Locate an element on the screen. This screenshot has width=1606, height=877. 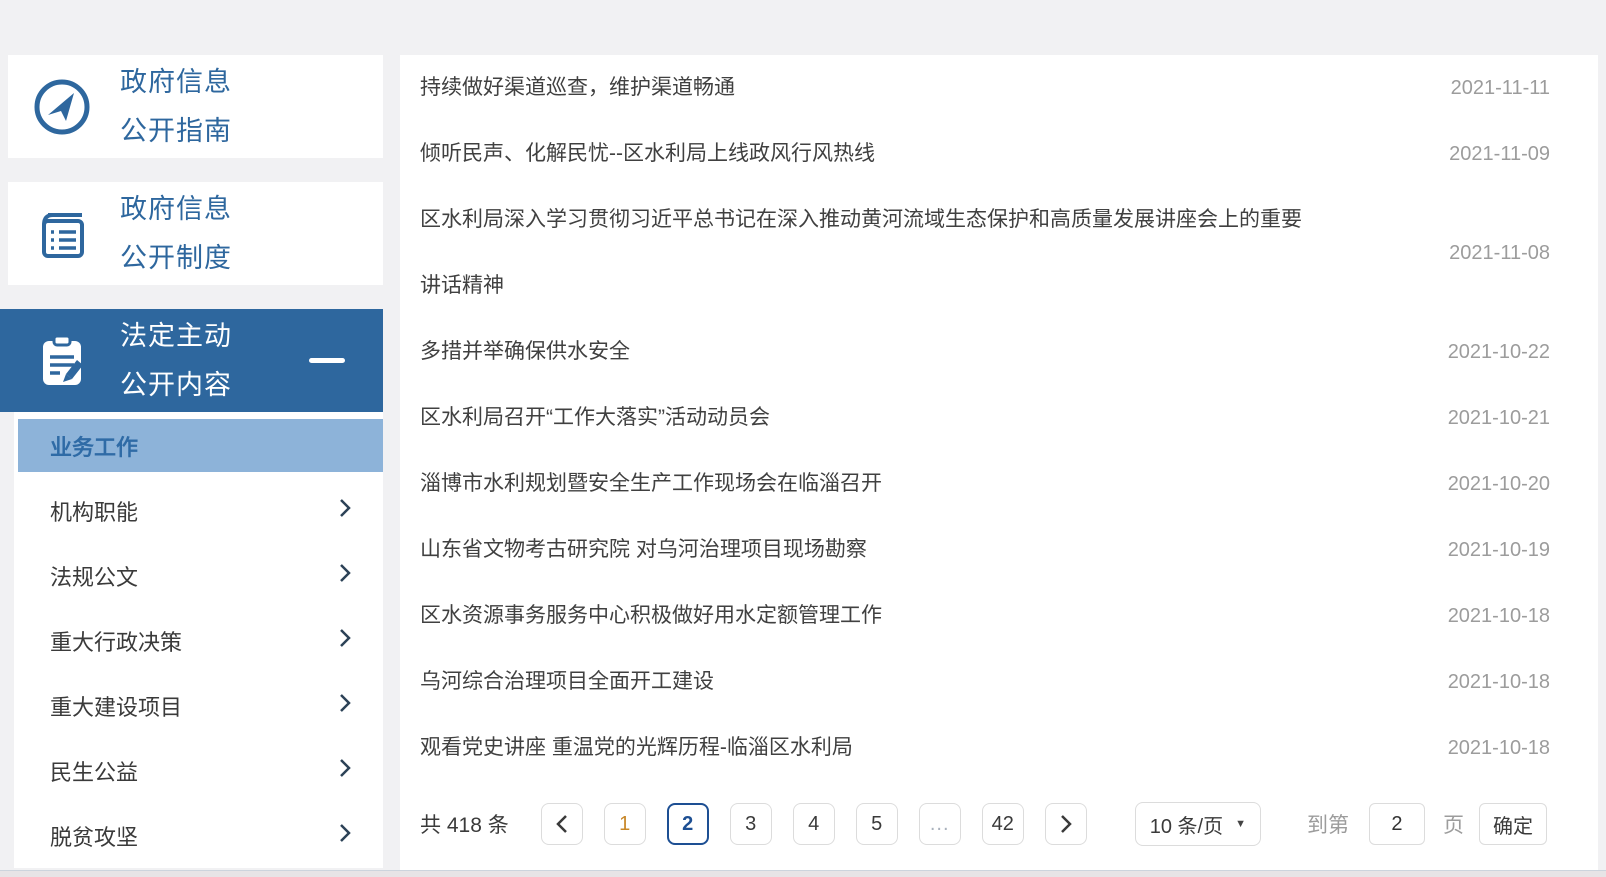
page-button-4: 4 is located at coordinates (813, 824).